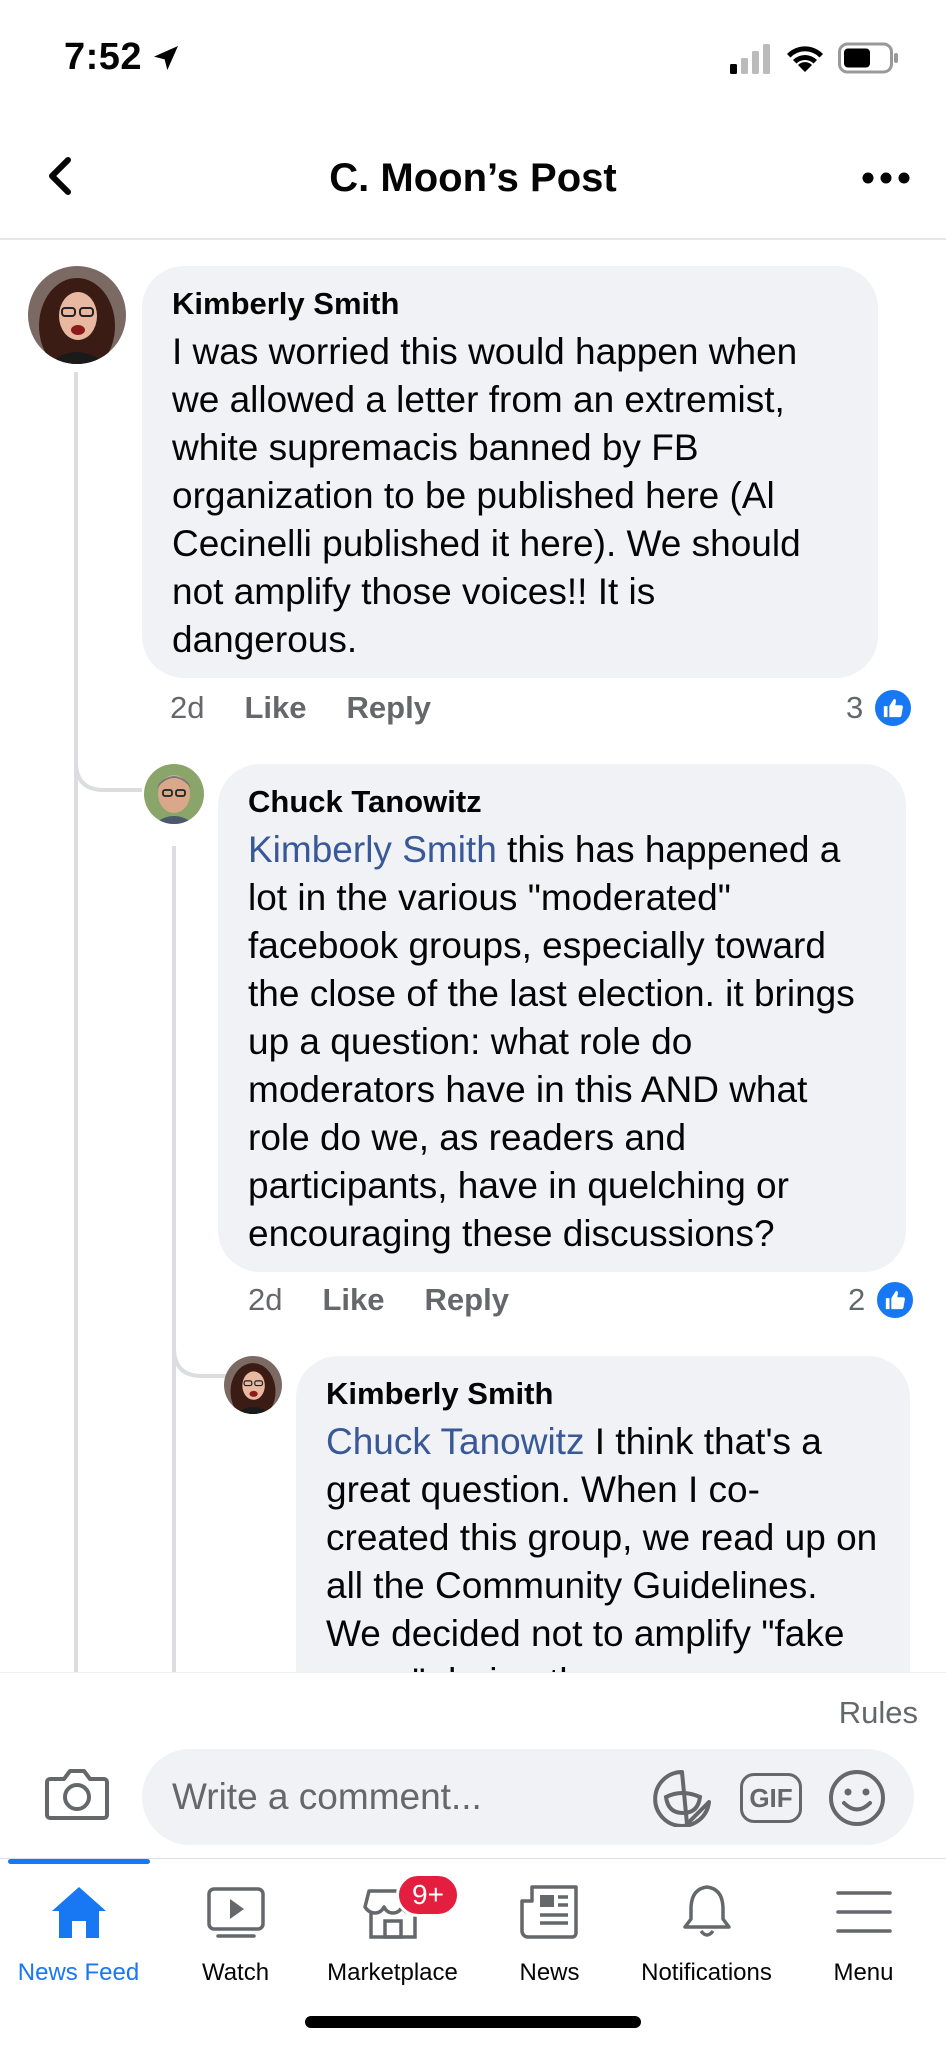 This screenshot has height=2048, width=946. I want to click on reaction-number: 2, so click(857, 1299).